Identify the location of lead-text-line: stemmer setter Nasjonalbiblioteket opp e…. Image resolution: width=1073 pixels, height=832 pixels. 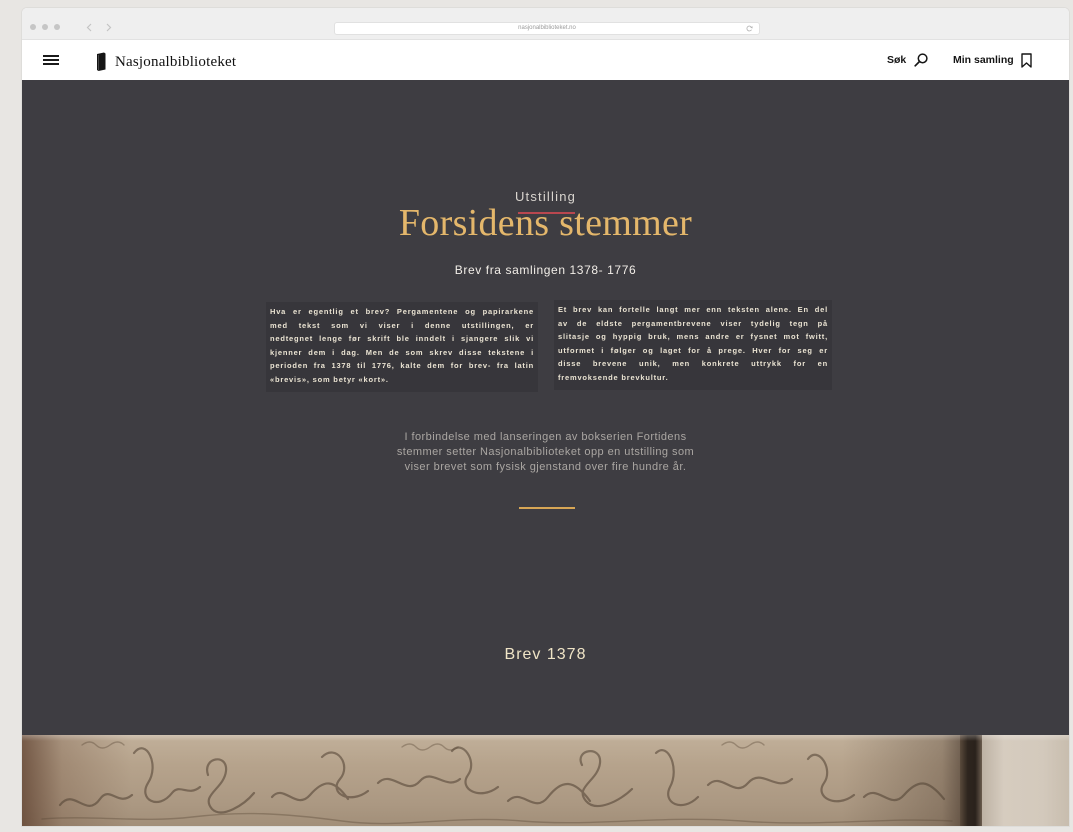
(545, 452).